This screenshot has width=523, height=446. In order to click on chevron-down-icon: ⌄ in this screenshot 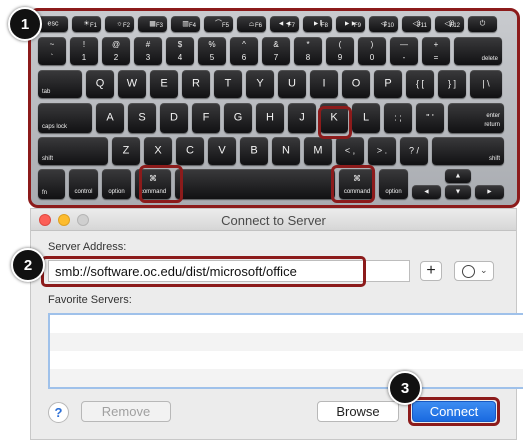, I will do `click(484, 270)`.